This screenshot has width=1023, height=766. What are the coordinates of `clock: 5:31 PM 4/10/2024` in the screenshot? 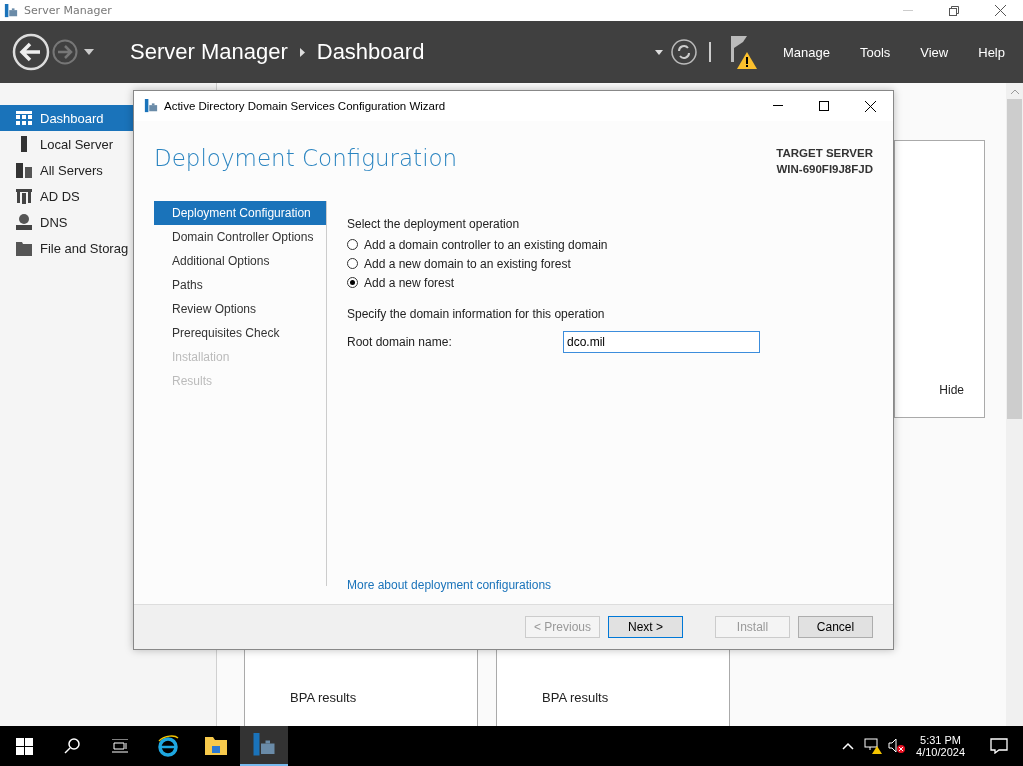 It's located at (940, 746).